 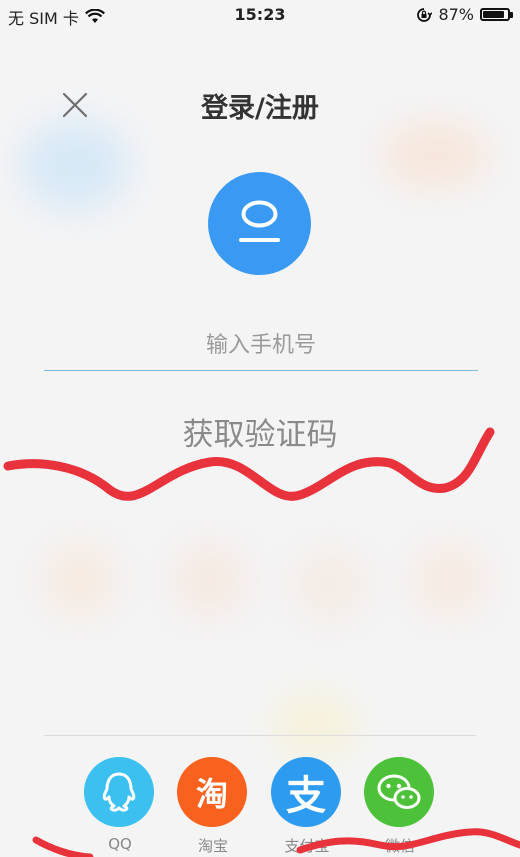 I want to click on avatar, so click(x=259, y=223).